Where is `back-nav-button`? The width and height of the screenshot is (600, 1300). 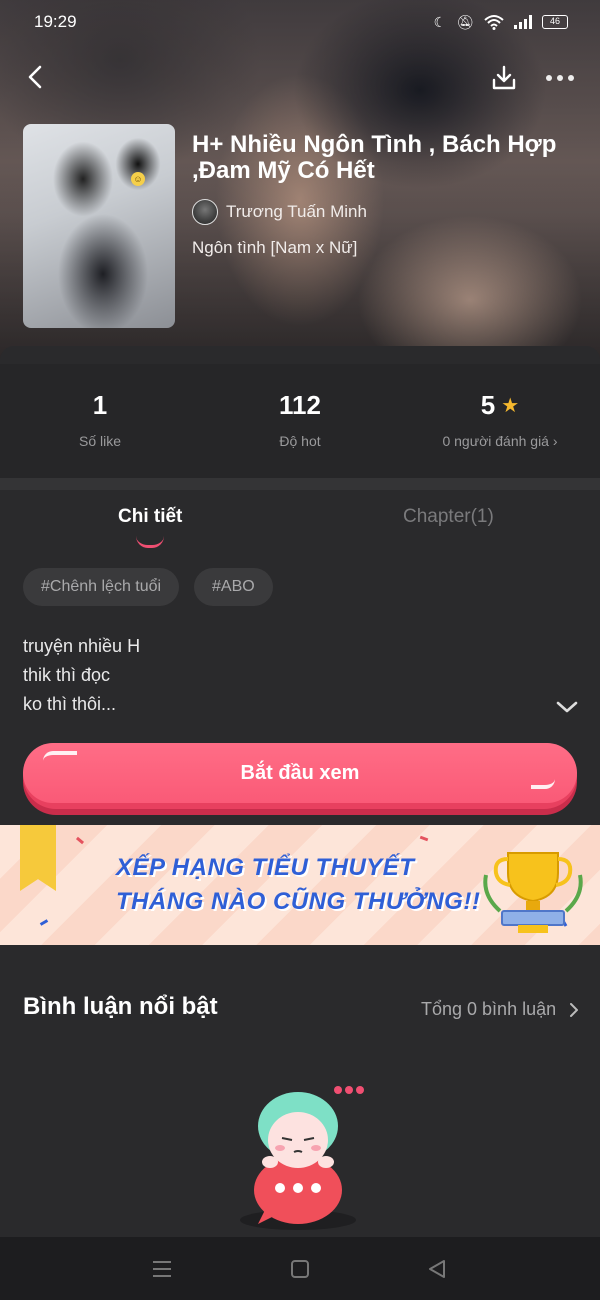 back-nav-button is located at coordinates (437, 1269).